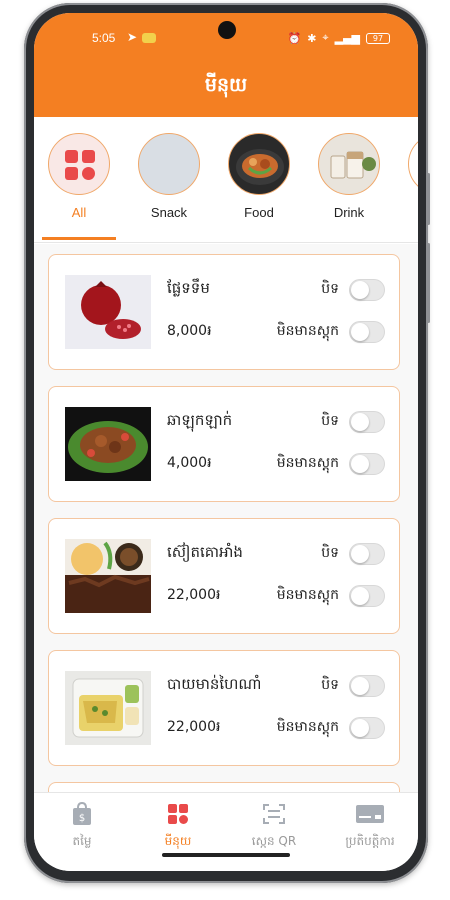  I want to click on nav-label: ស្កេន QR, so click(274, 841).